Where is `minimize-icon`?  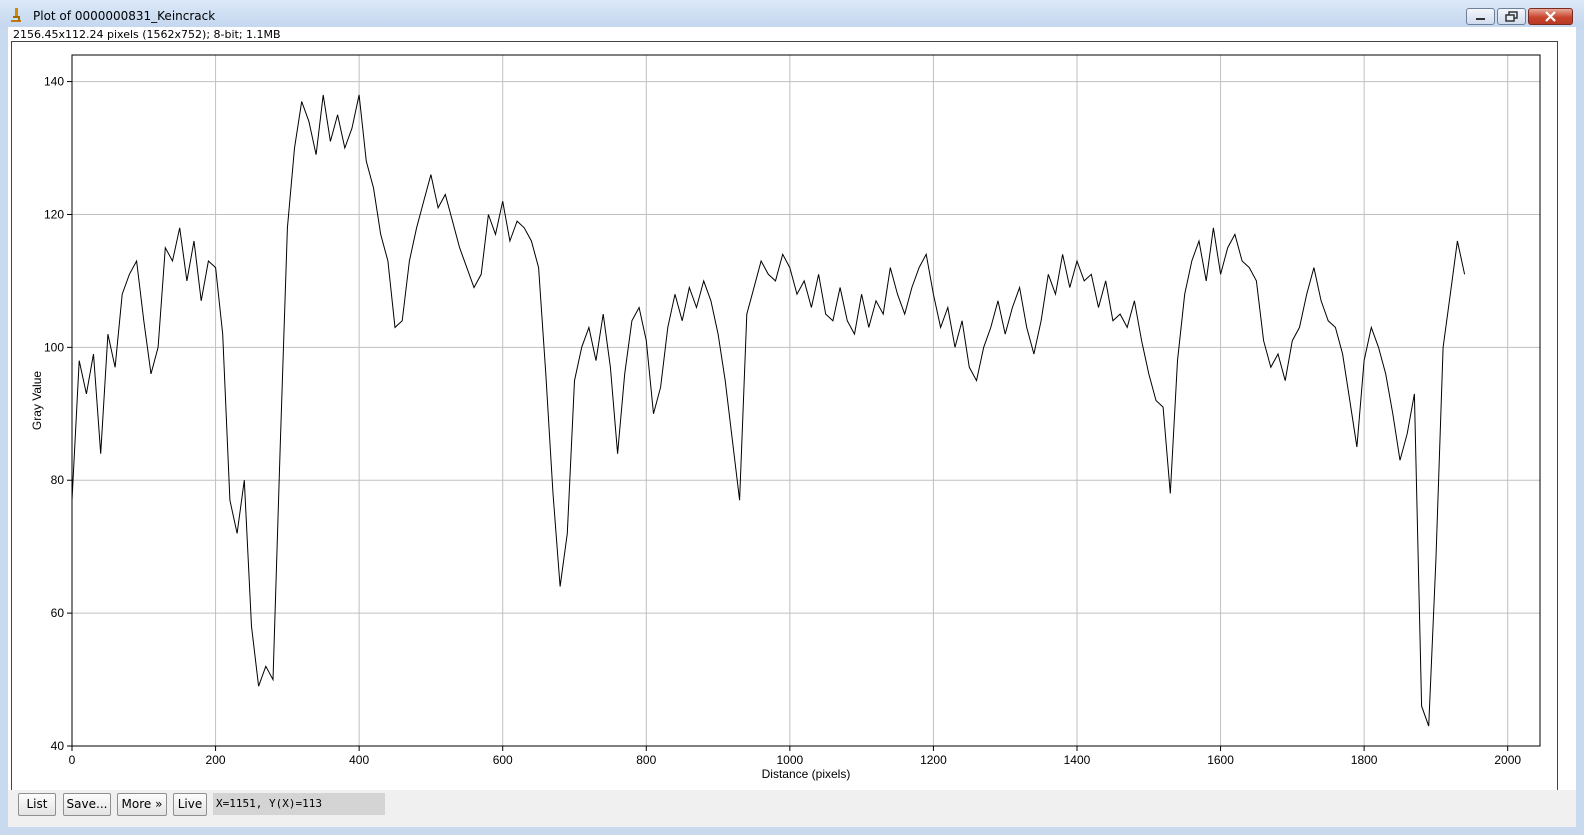
minimize-icon is located at coordinates (1480, 19).